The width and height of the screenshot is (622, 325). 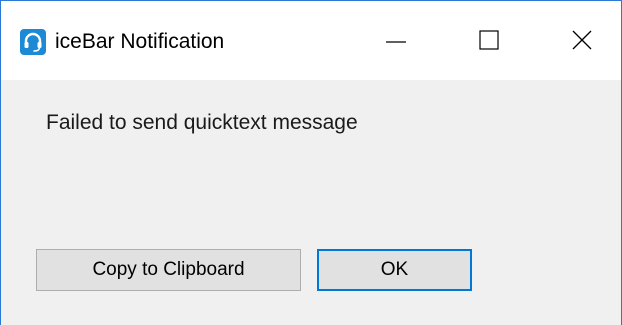 What do you see at coordinates (202, 122) in the screenshot?
I see `notification-message: Failed to send quicktext message` at bounding box center [202, 122].